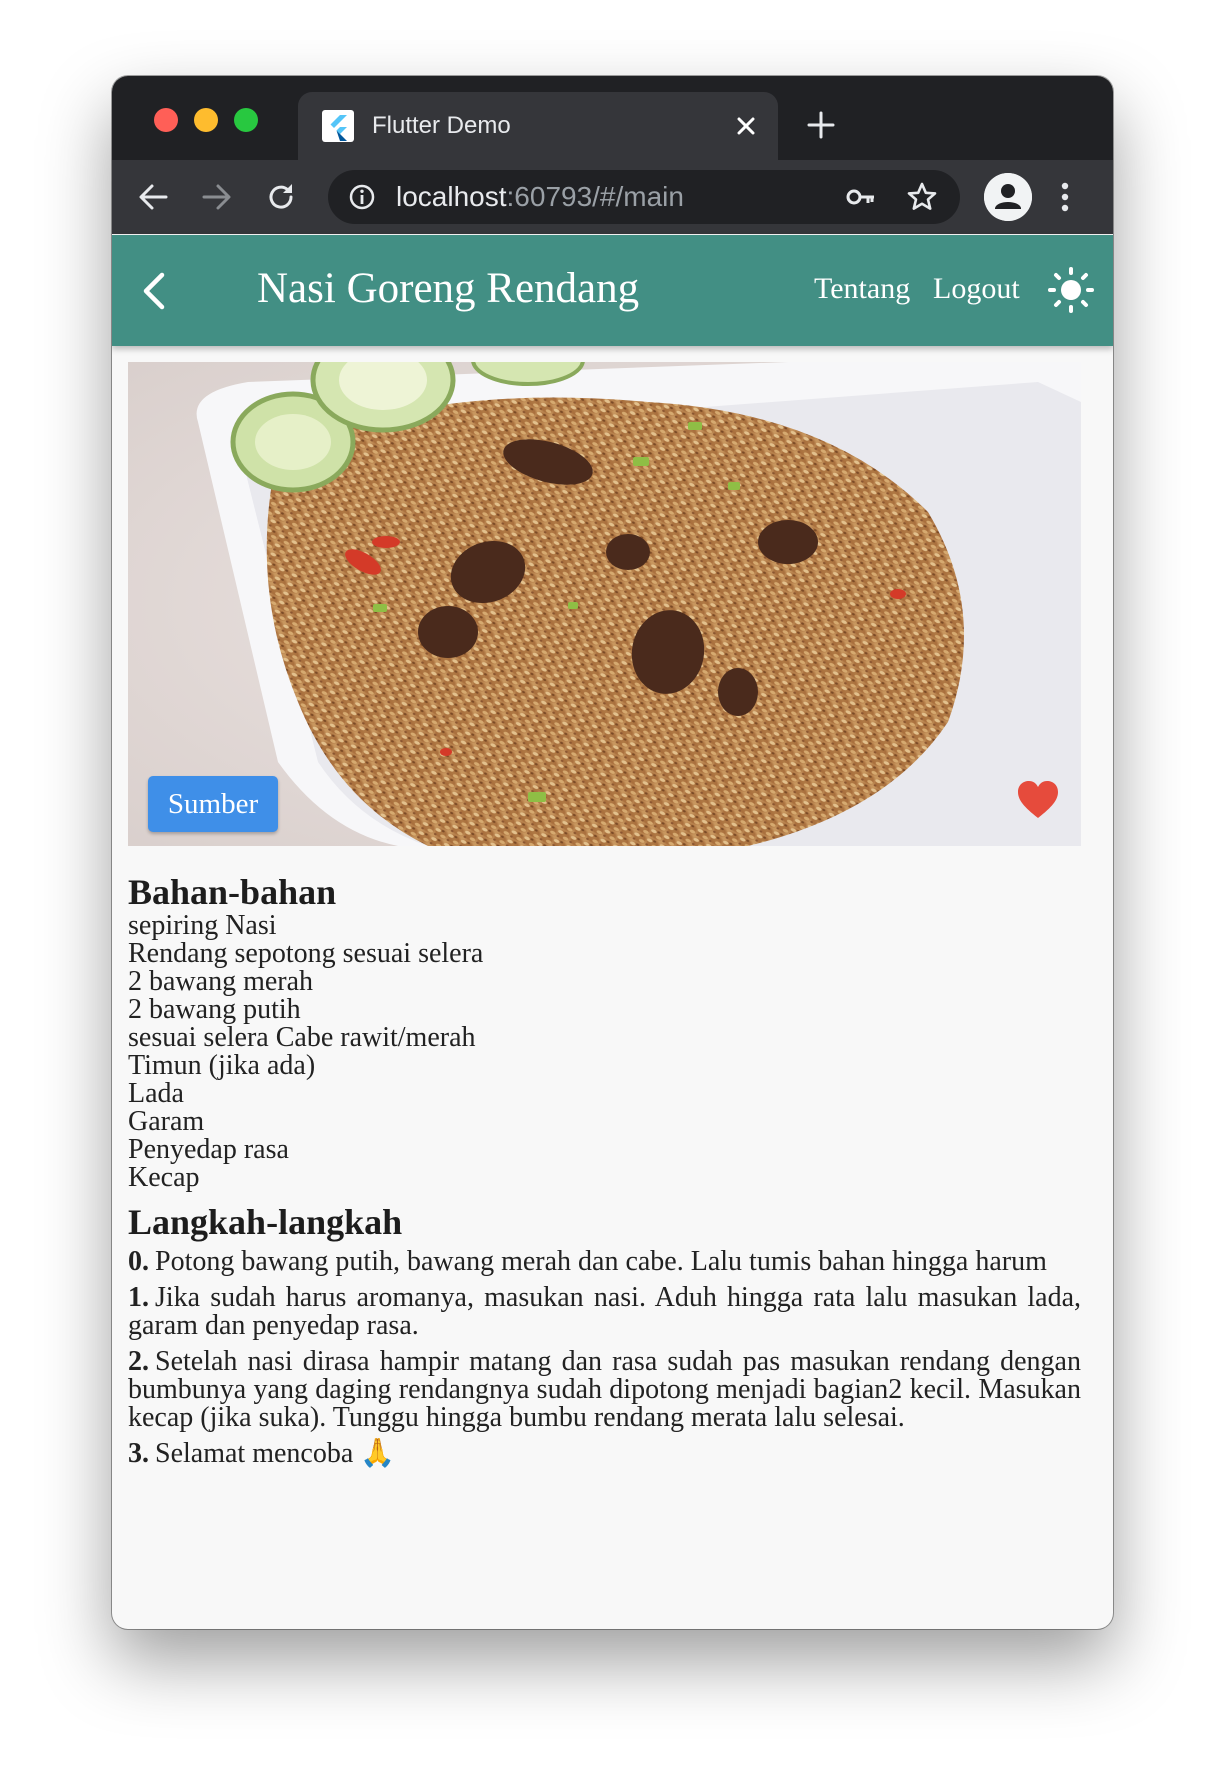  What do you see at coordinates (166, 1121) in the screenshot?
I see `ingredient-item: Garam` at bounding box center [166, 1121].